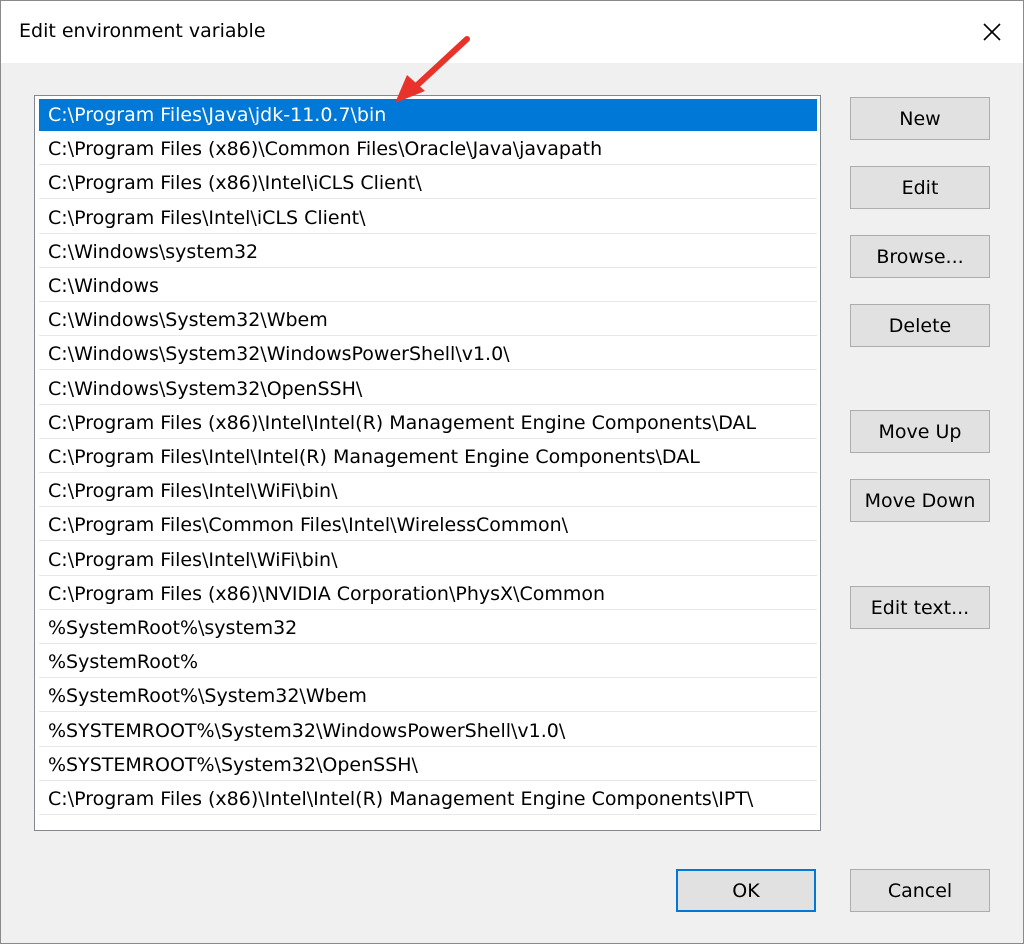 This screenshot has width=1024, height=944. Describe the element at coordinates (920, 118) in the screenshot. I see `new-button: New` at that location.